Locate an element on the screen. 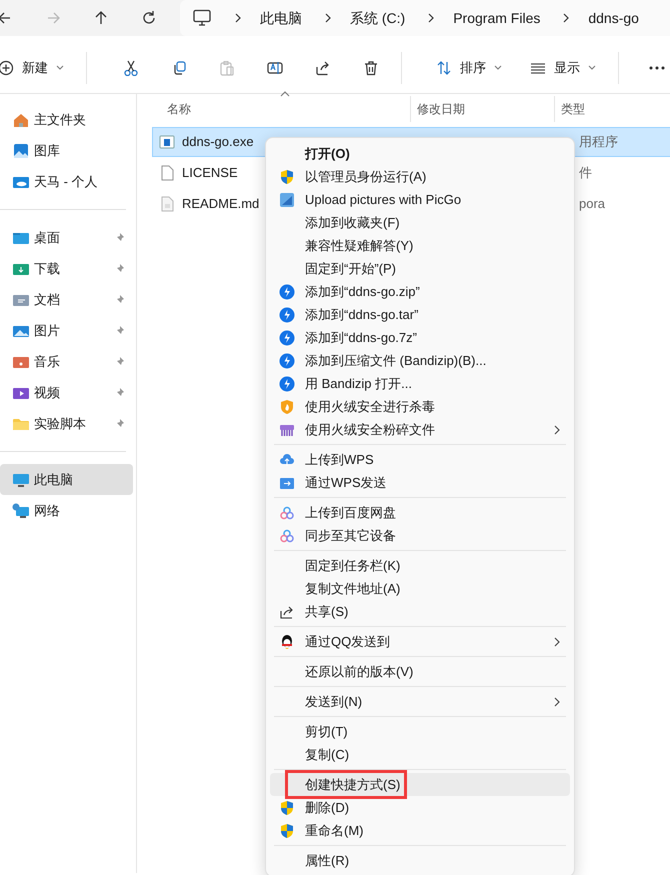  file-name: README.md is located at coordinates (221, 204).